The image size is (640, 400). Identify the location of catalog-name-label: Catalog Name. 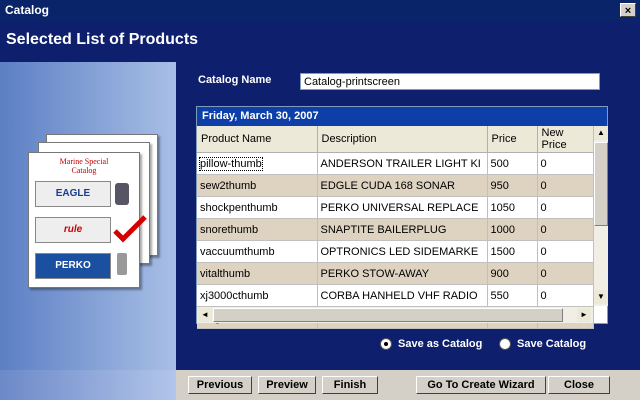
(235, 80).